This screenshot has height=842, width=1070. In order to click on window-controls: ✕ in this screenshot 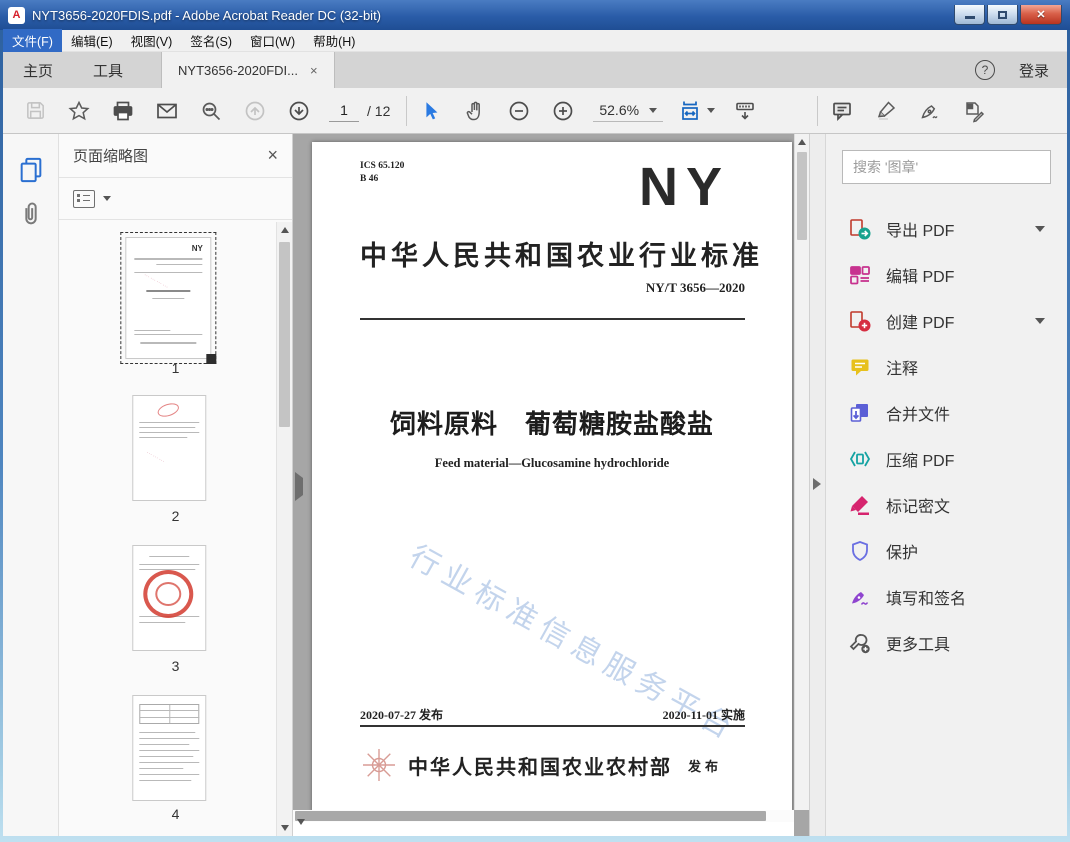, I will do `click(1008, 15)`.